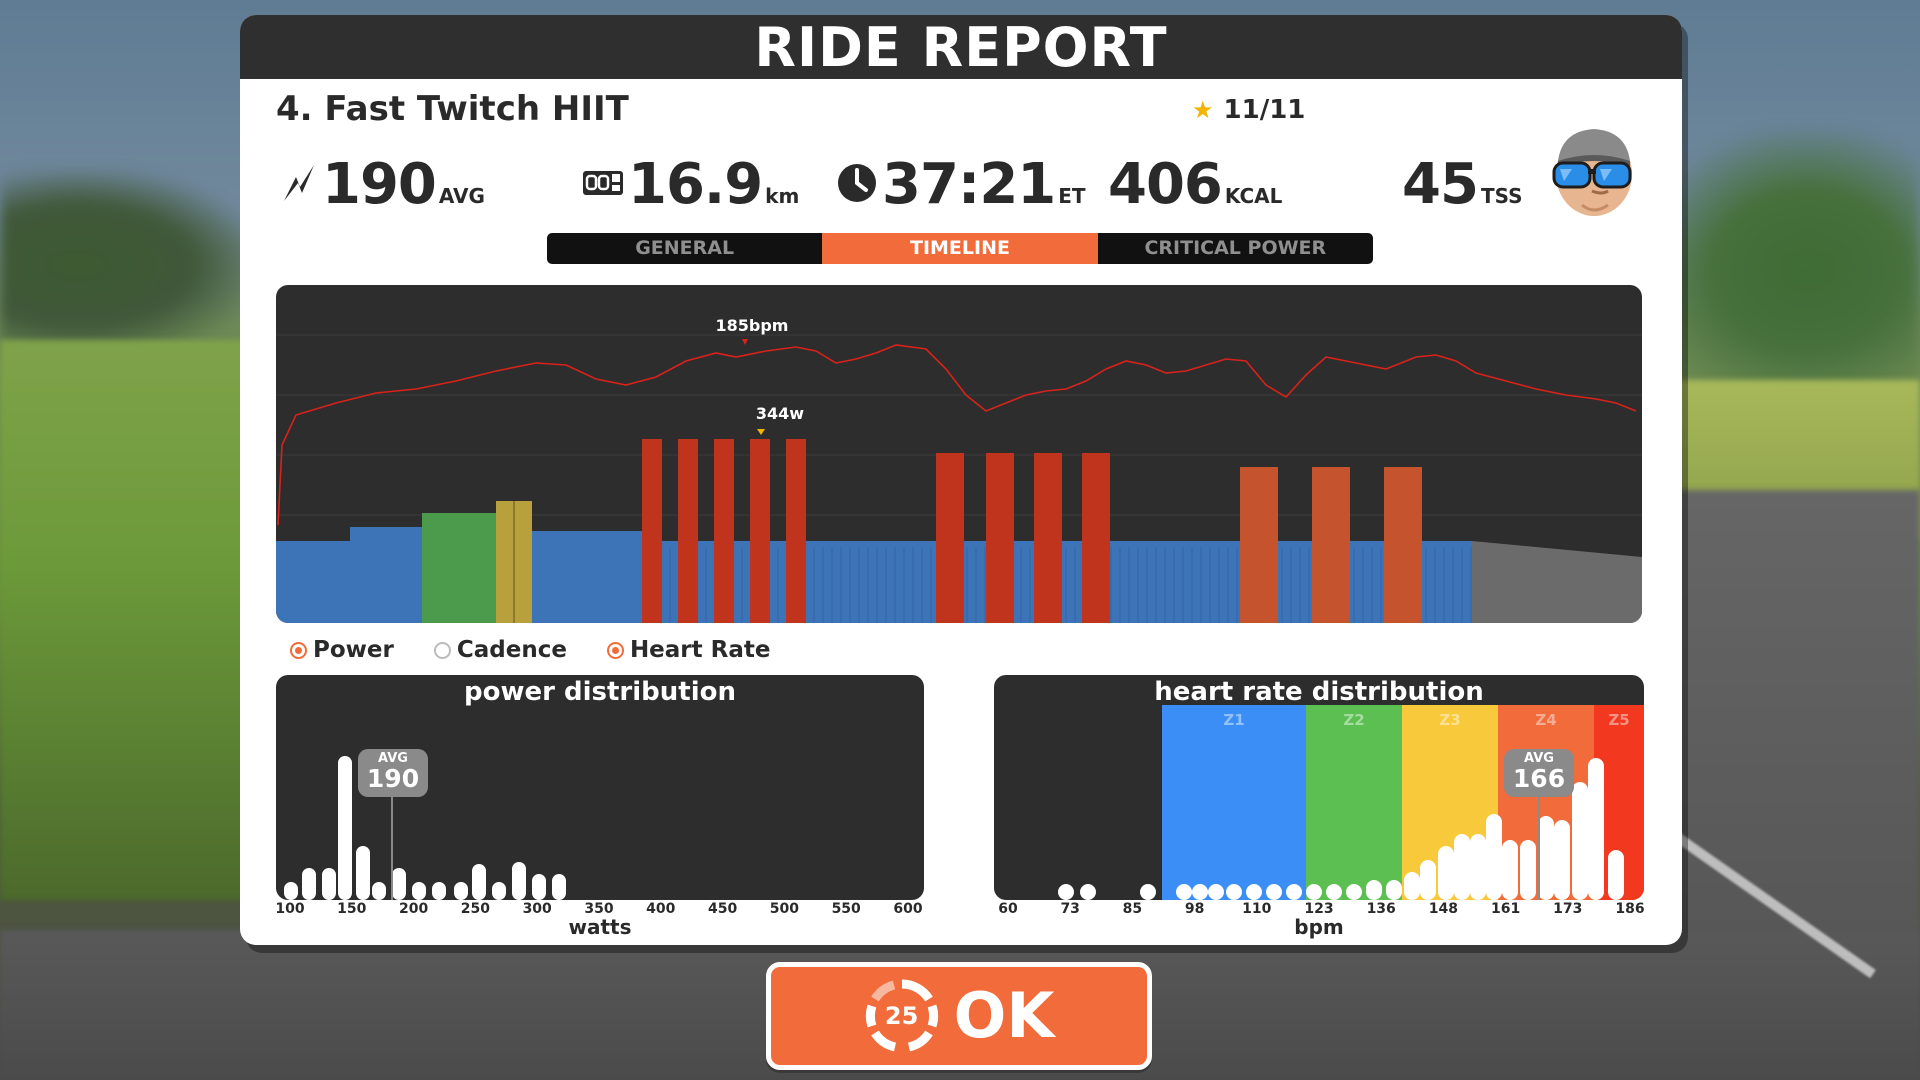 This screenshot has height=1080, width=1920. I want to click on tab-critical-power: CRITICAL POWER, so click(1235, 248).